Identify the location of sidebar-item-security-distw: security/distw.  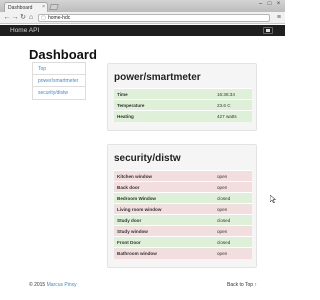
(59, 93).